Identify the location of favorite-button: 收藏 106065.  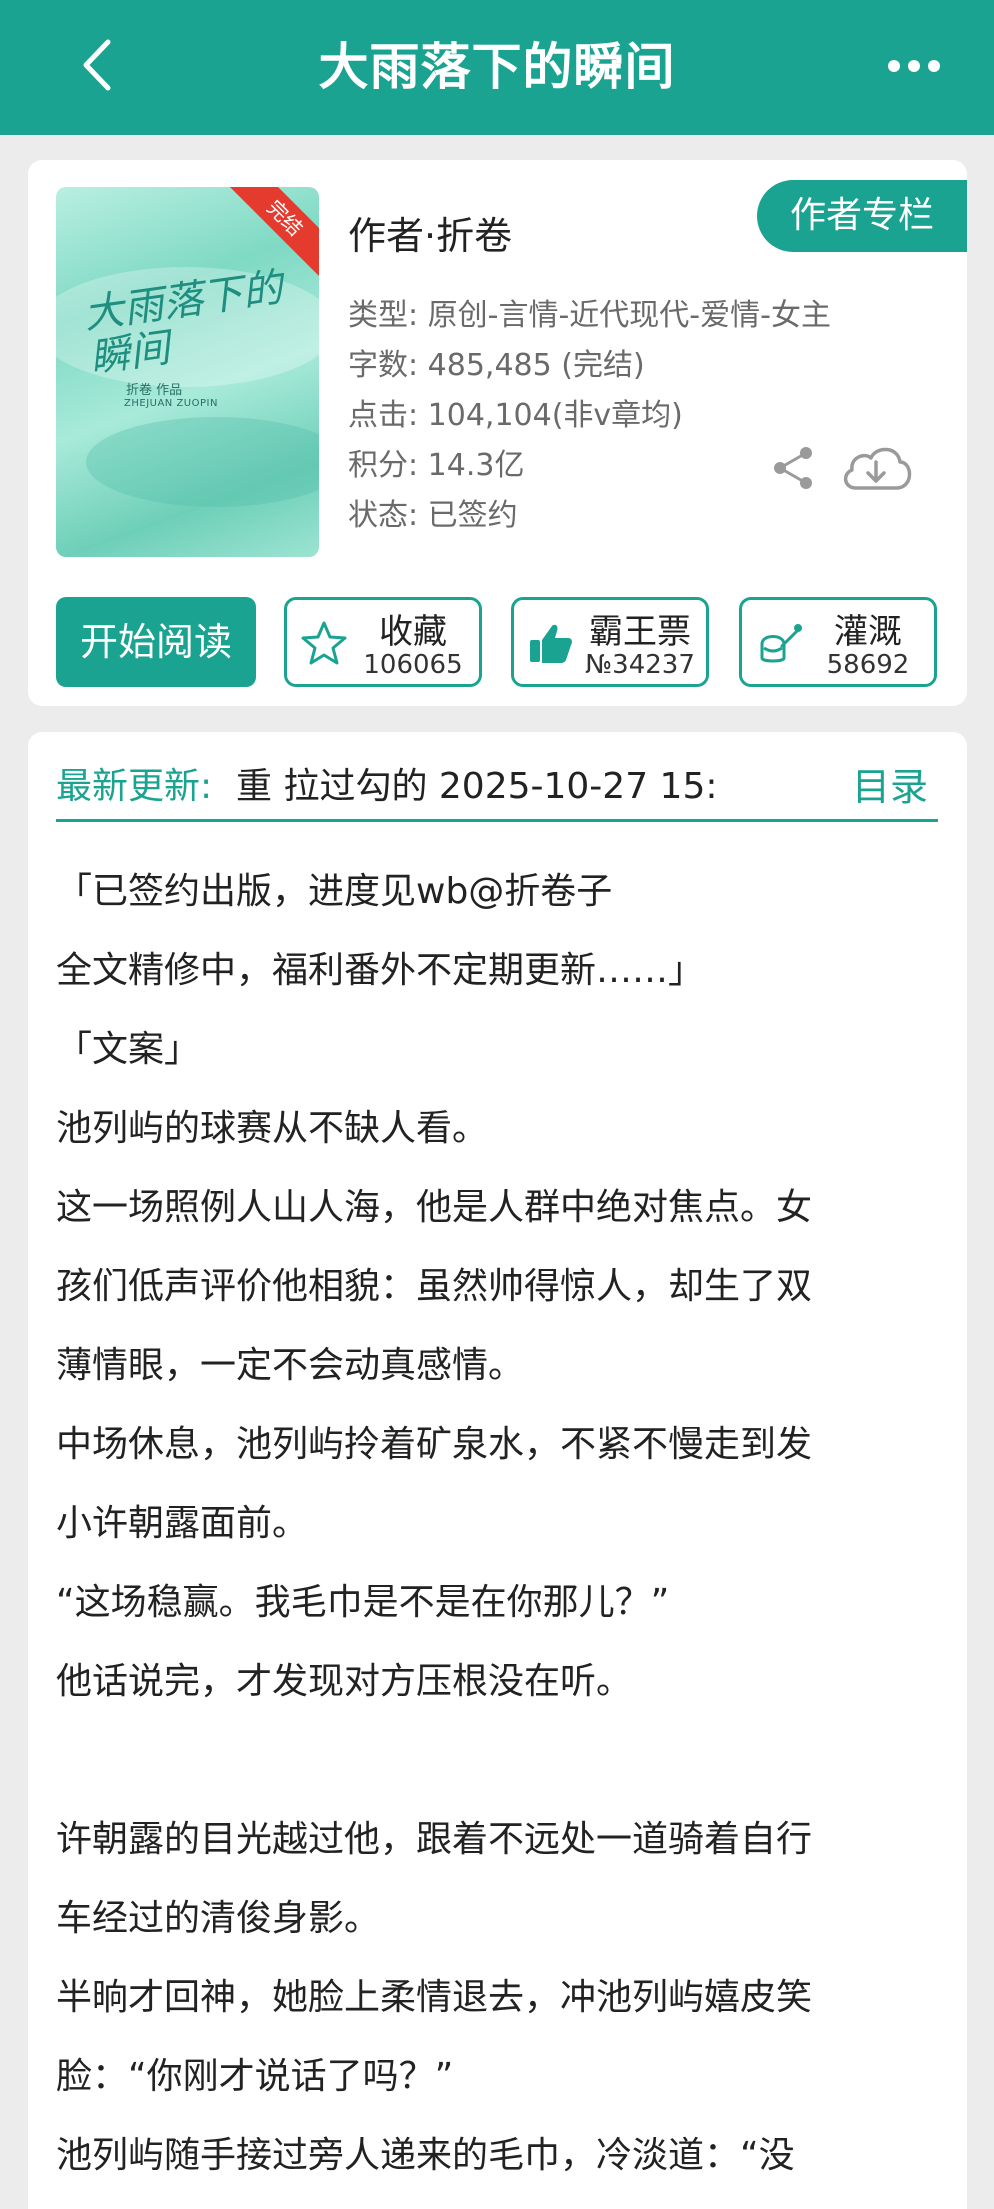
(383, 642).